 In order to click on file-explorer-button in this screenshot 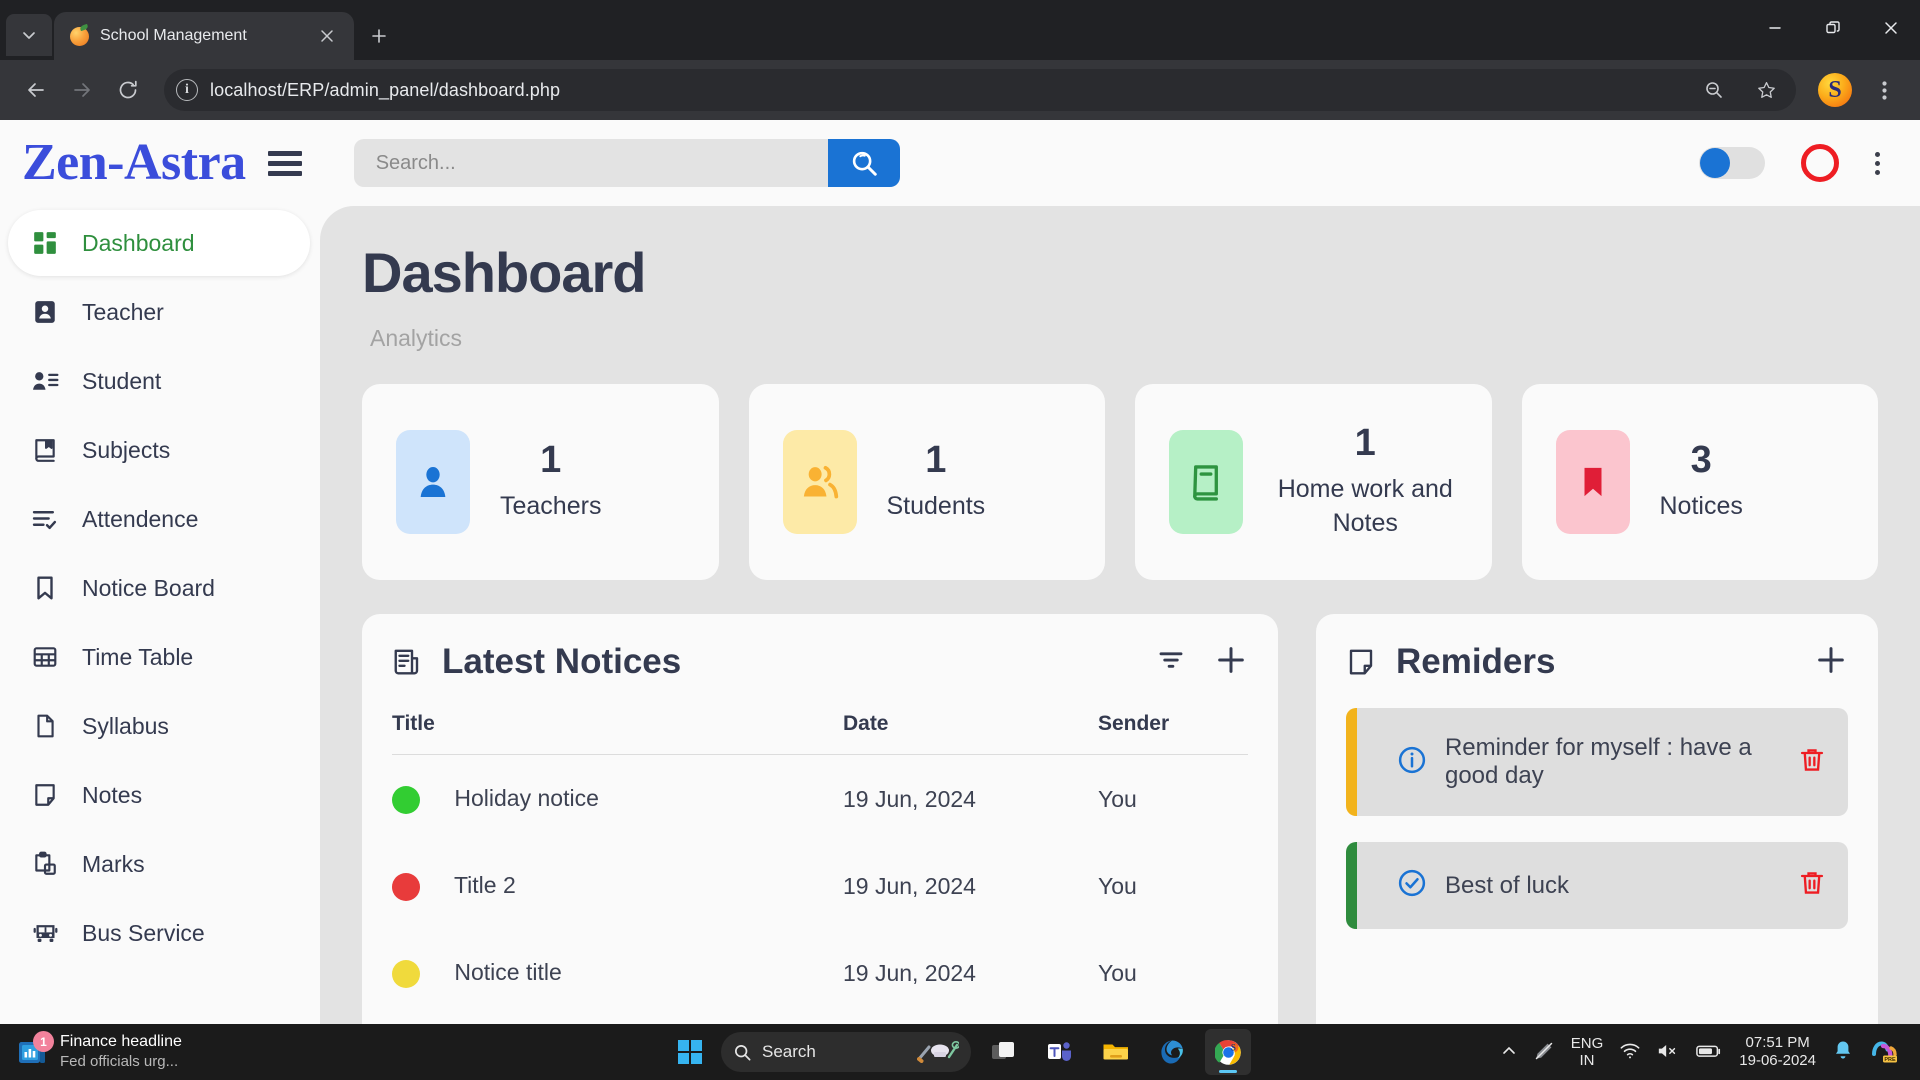, I will do `click(1116, 1052)`.